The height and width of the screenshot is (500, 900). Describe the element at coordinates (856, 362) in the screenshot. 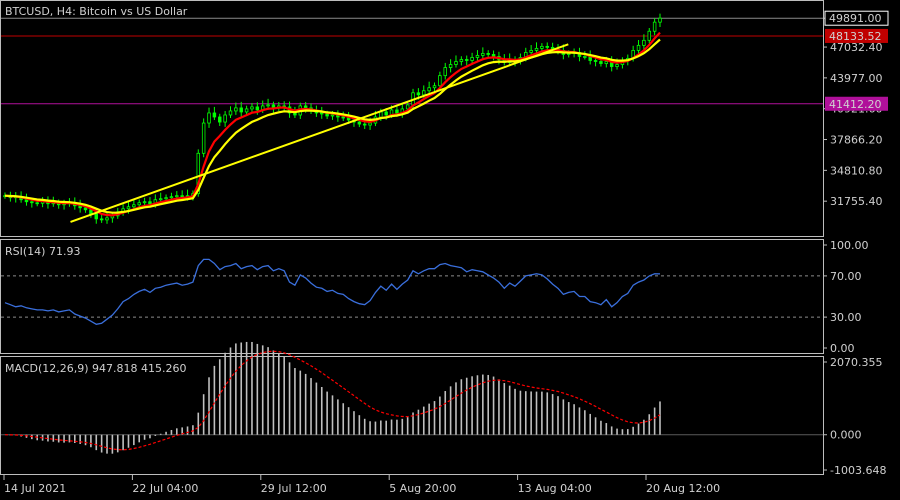

I see `macd-tick-label: 2070.355` at that location.